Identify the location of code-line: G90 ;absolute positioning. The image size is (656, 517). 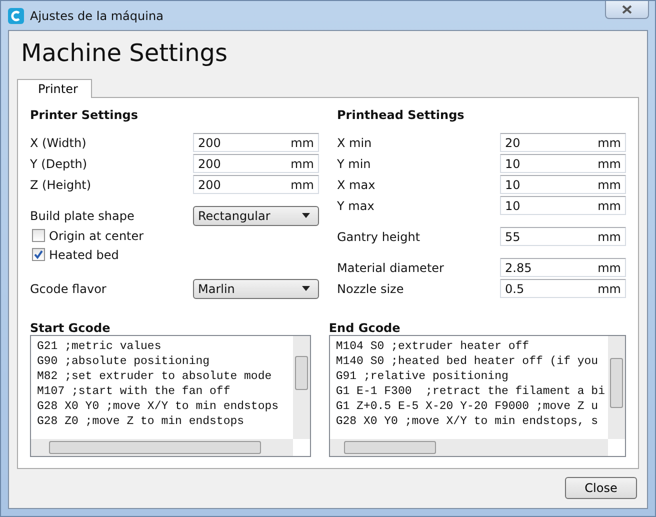
(124, 361).